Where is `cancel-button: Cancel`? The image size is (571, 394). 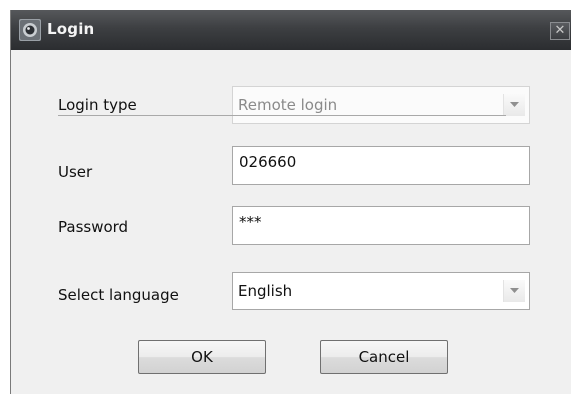 cancel-button: Cancel is located at coordinates (384, 357).